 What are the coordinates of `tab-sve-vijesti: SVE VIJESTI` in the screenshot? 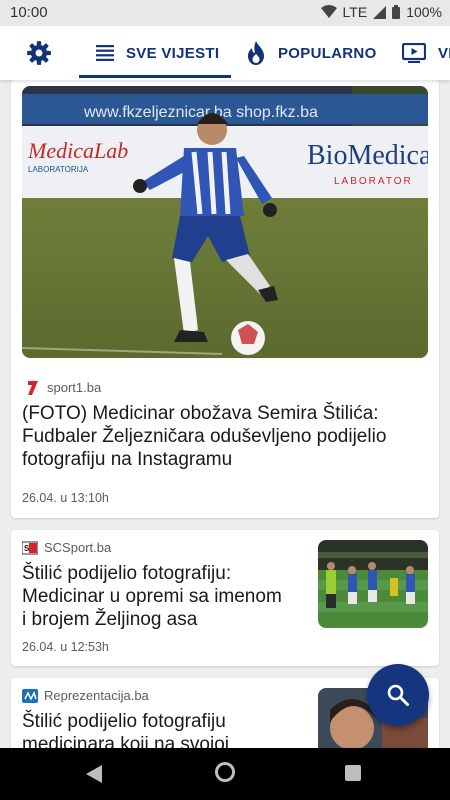 It's located at (157, 53).